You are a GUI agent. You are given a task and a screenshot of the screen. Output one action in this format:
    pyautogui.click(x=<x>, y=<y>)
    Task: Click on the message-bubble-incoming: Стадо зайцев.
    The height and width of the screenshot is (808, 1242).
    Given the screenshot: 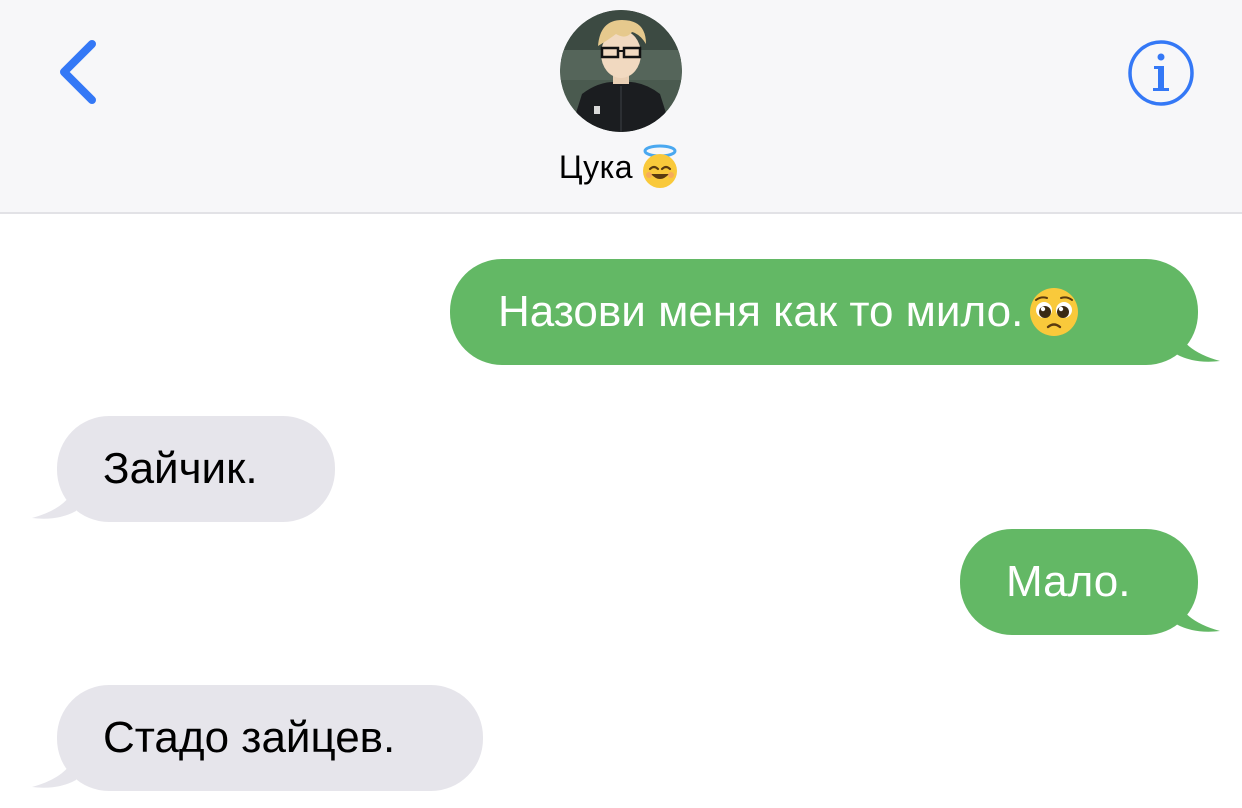 What is the action you would take?
    pyautogui.click(x=270, y=738)
    